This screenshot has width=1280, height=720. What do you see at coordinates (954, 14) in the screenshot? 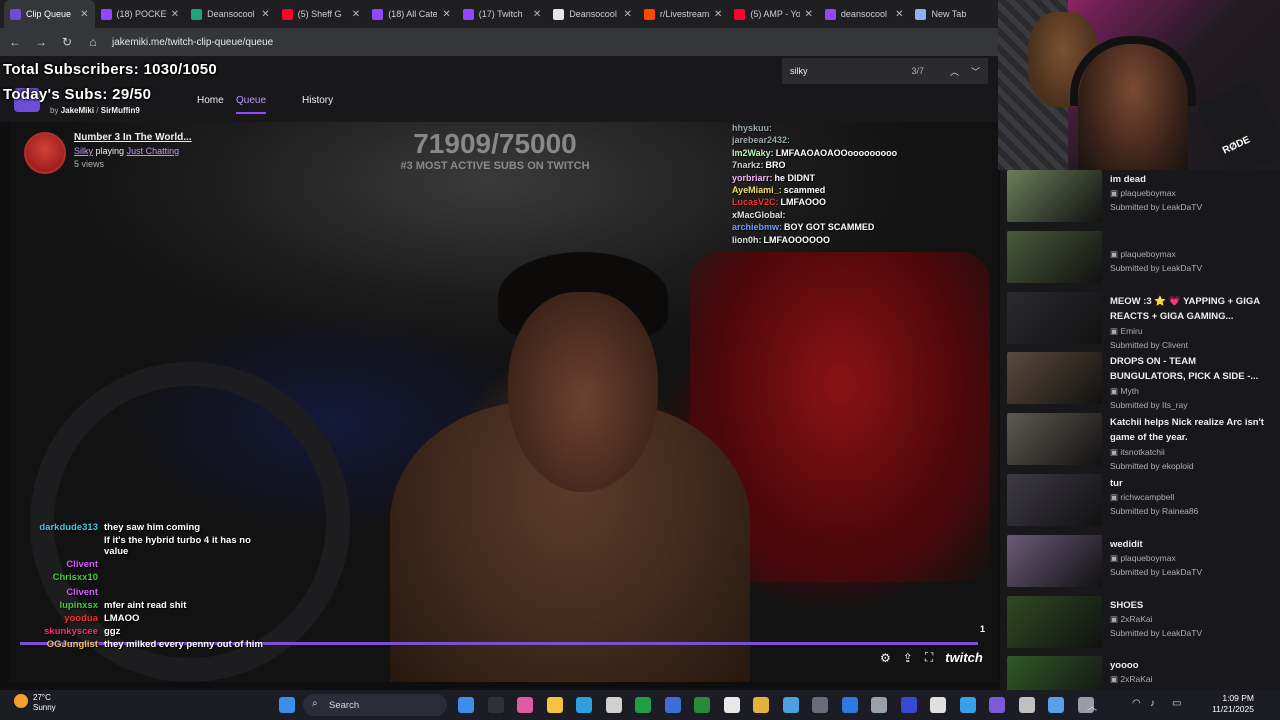
I see `browser-tab: New Tab` at bounding box center [954, 14].